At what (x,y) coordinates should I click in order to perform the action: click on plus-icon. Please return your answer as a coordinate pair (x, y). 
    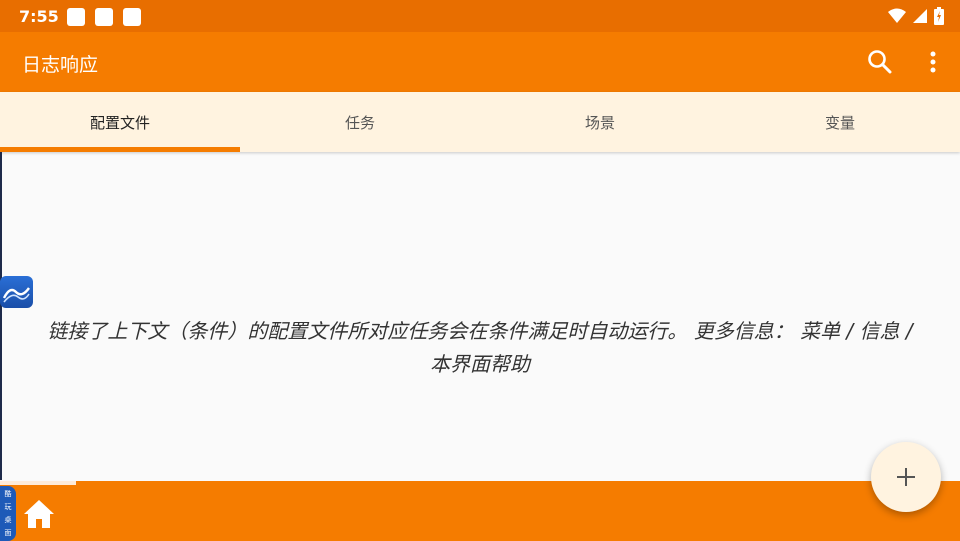
    Looking at the image, I should click on (906, 477).